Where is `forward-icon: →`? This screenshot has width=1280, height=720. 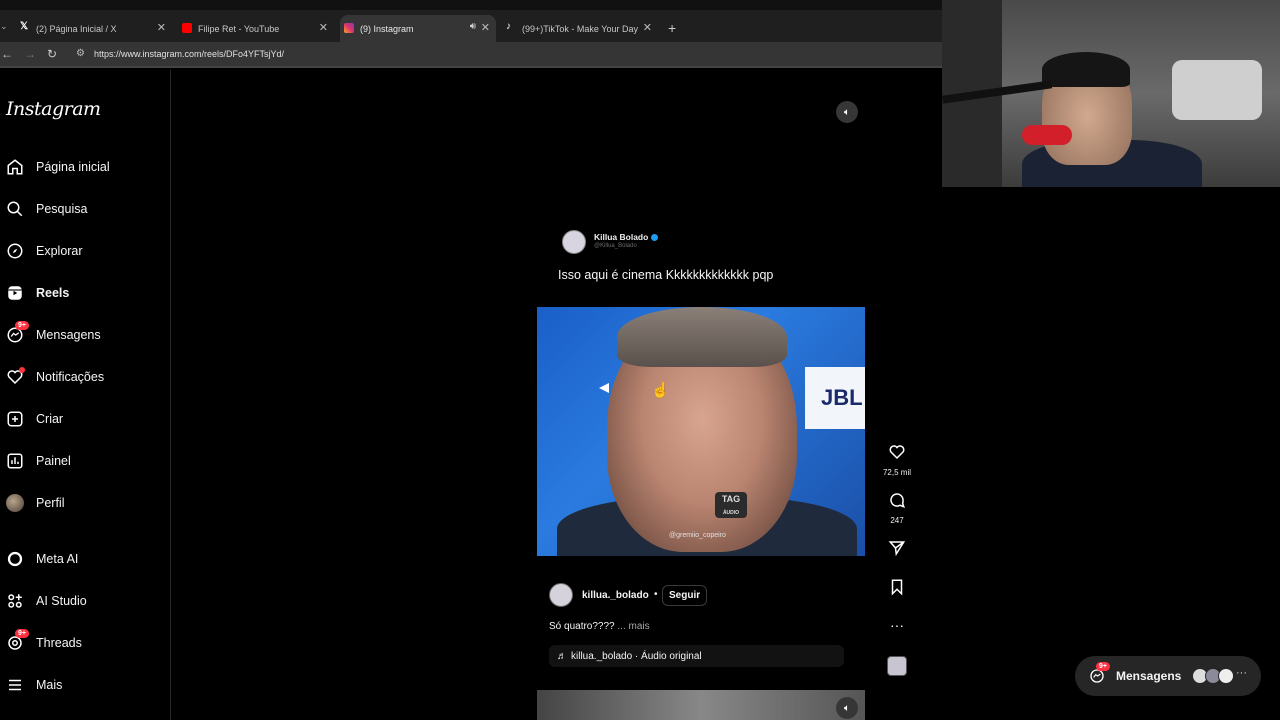 forward-icon: → is located at coordinates (30, 54).